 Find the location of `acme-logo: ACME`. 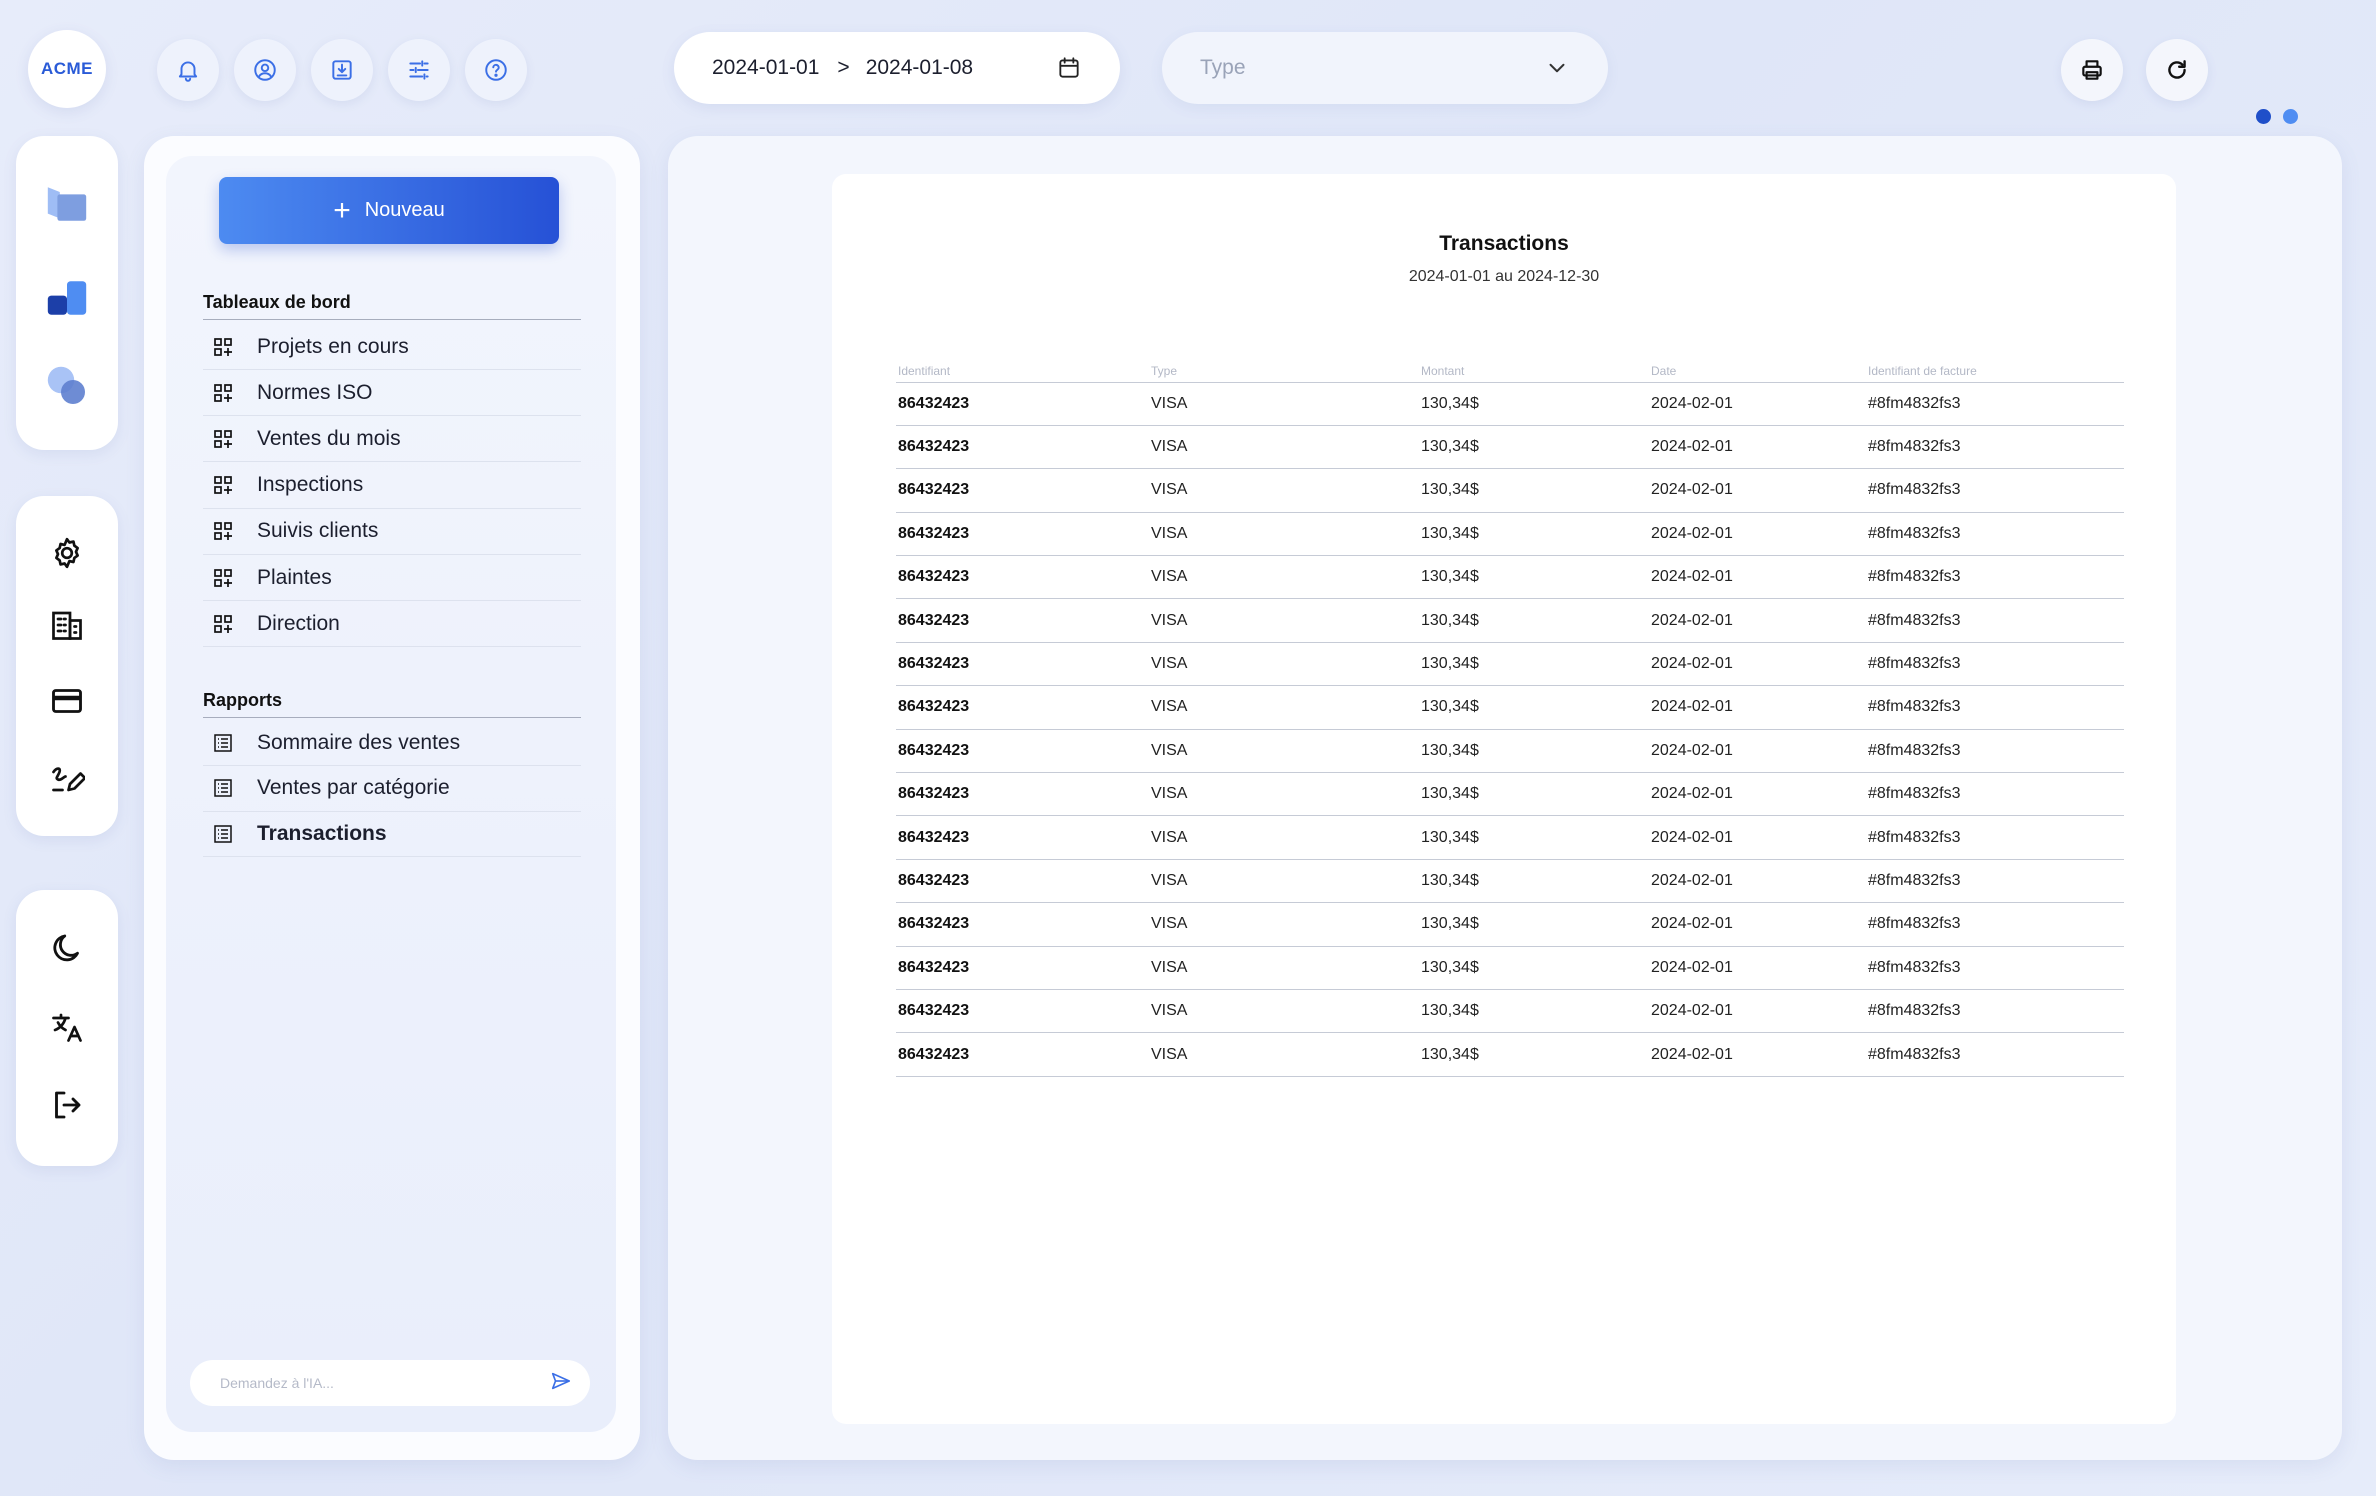

acme-logo: ACME is located at coordinates (67, 69).